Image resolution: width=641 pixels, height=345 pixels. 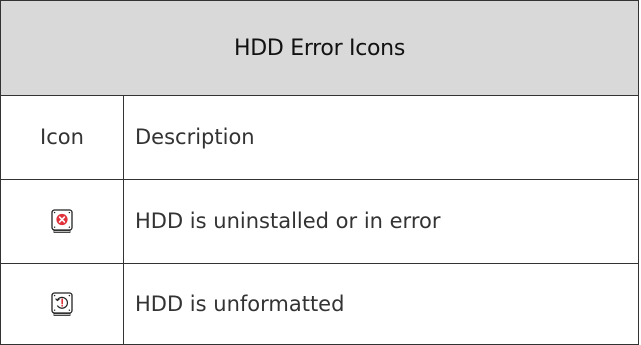 I want to click on column-header-icon: Icon, so click(x=62, y=137).